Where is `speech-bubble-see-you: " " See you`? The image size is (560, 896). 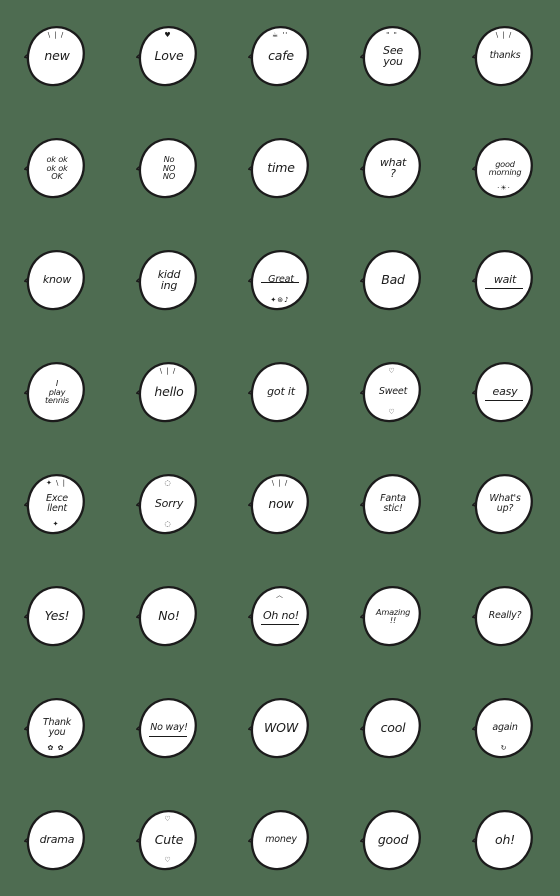 speech-bubble-see-you: " " See you is located at coordinates (392, 56).